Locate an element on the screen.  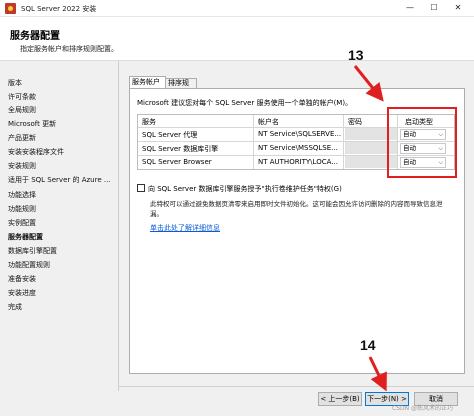
annotation-arrows is located at coordinates (370, 228).